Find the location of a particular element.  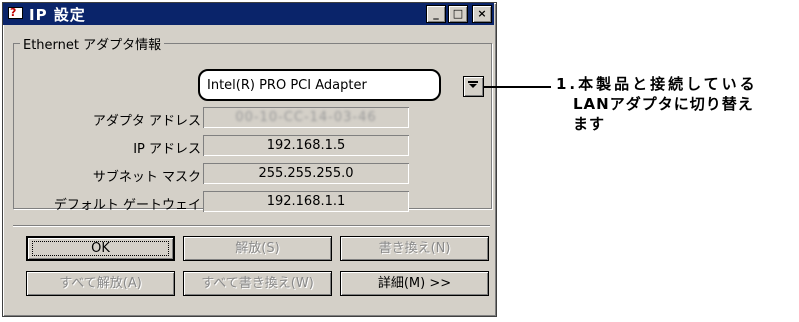

adapter-select-value: Intel(R) PRO PCI Adapter is located at coordinates (287, 85).